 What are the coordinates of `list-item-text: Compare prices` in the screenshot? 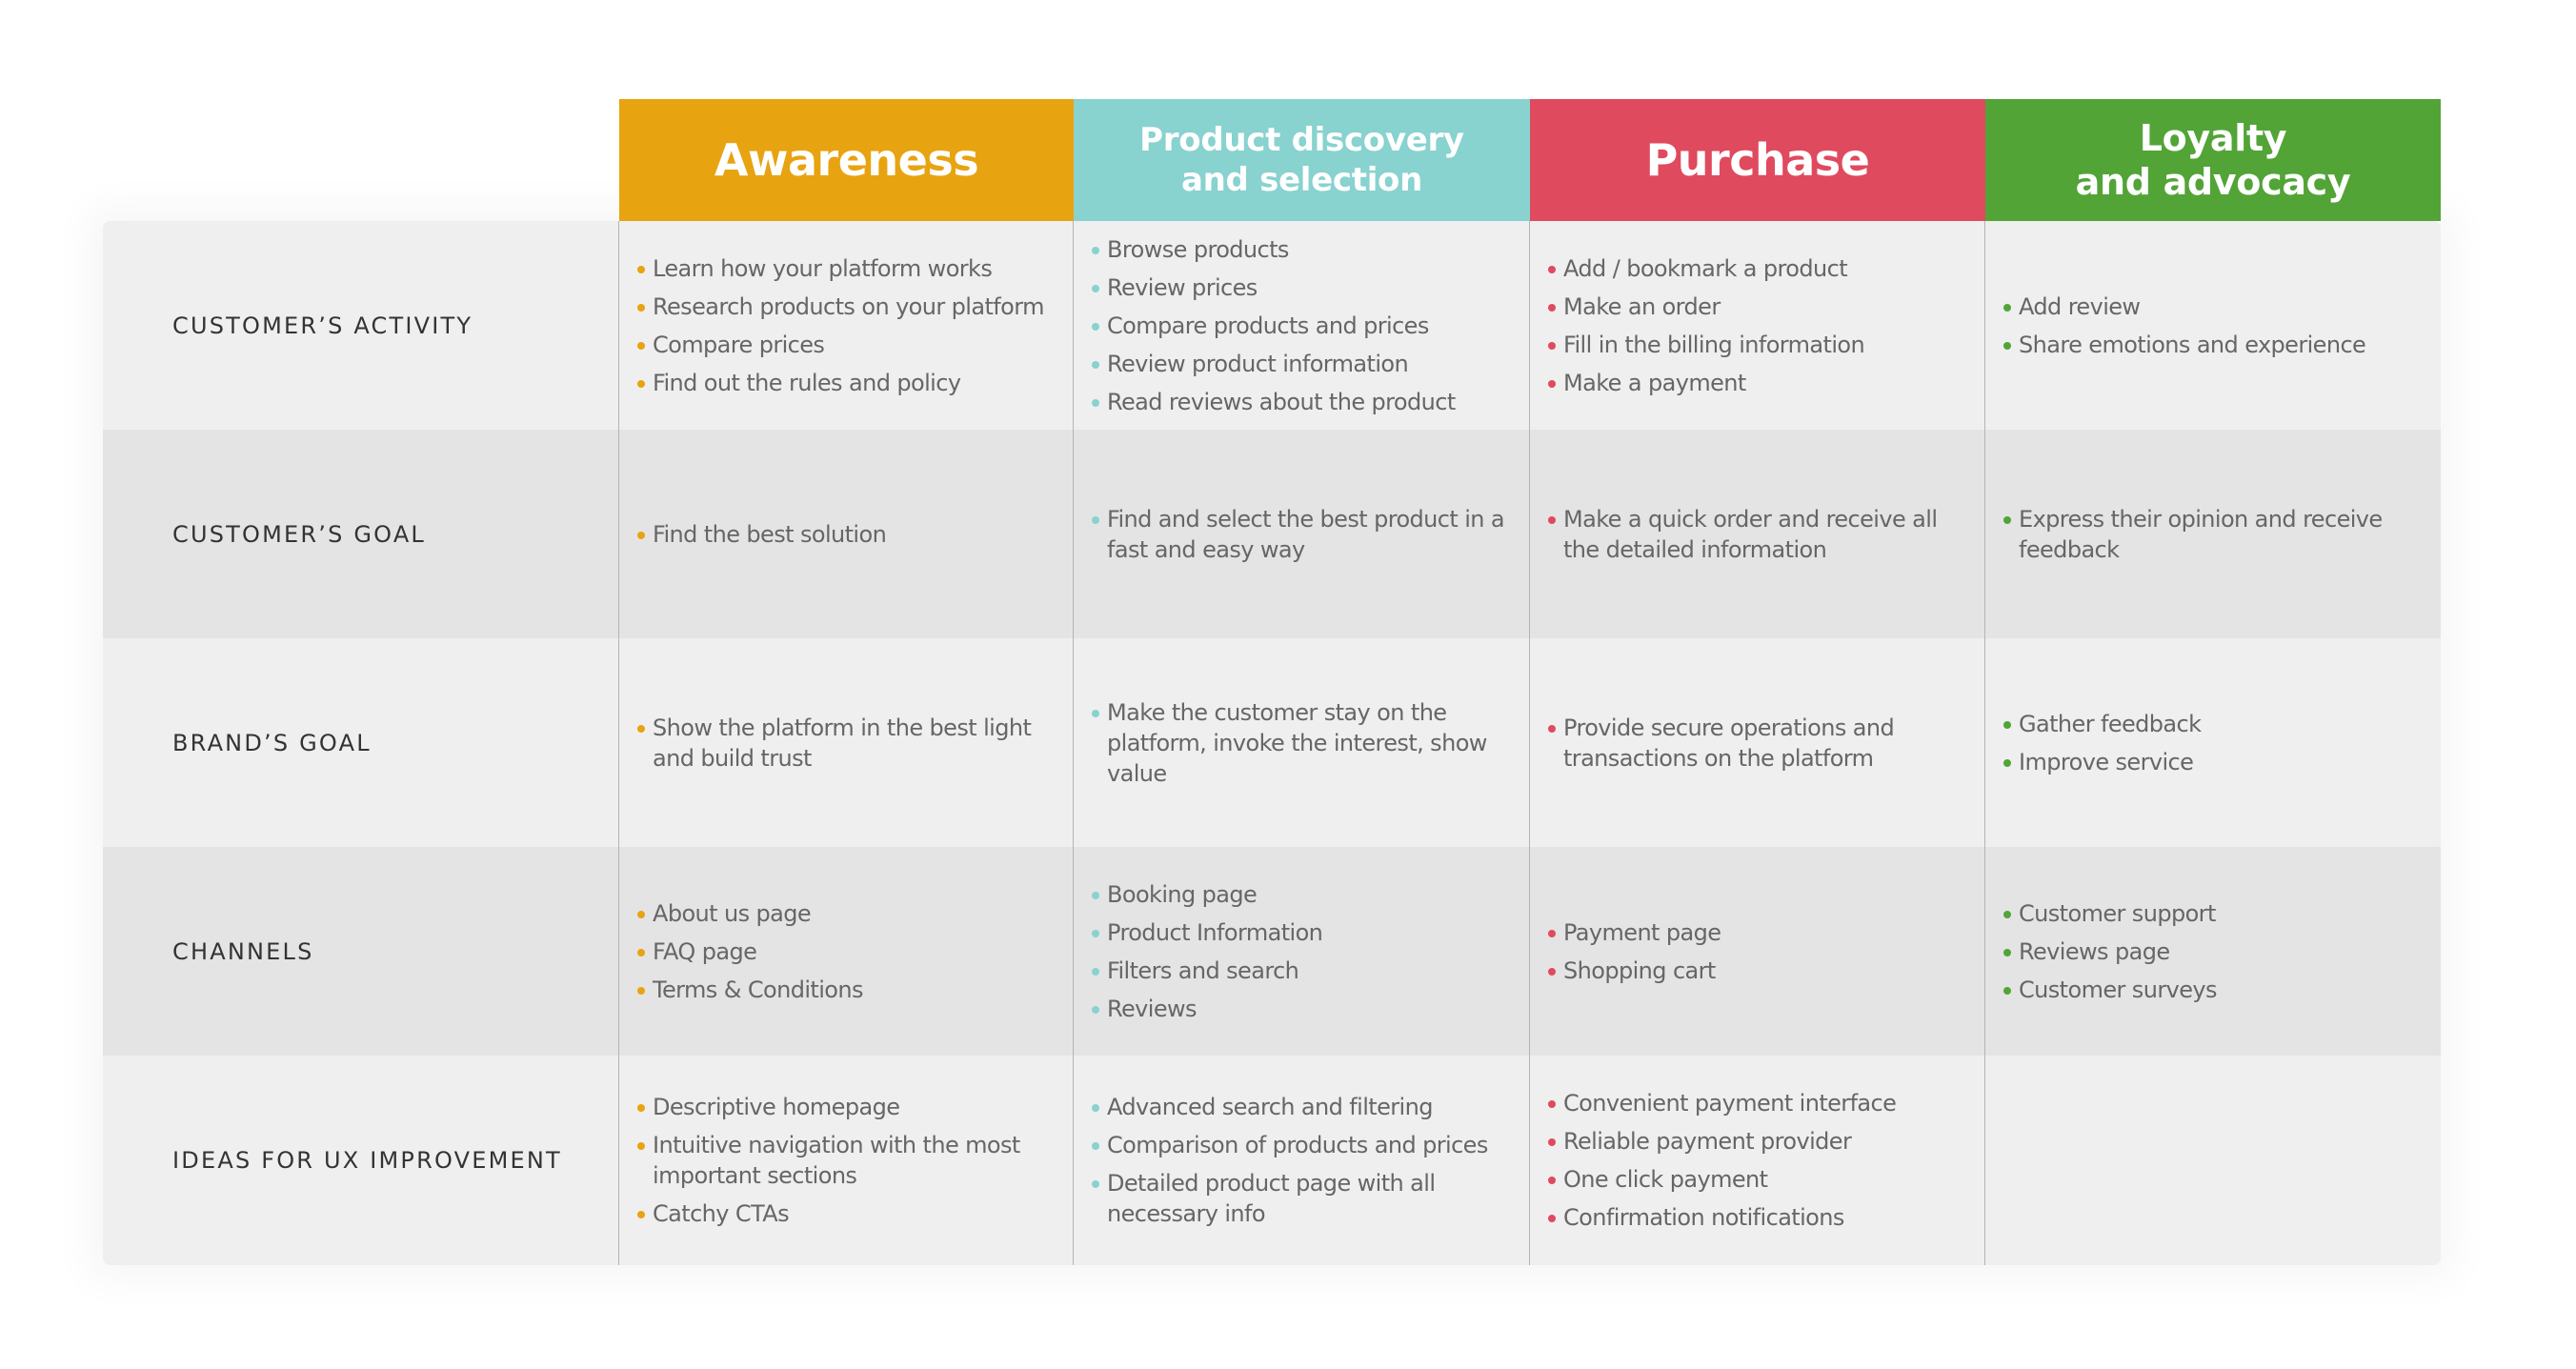 It's located at (739, 344).